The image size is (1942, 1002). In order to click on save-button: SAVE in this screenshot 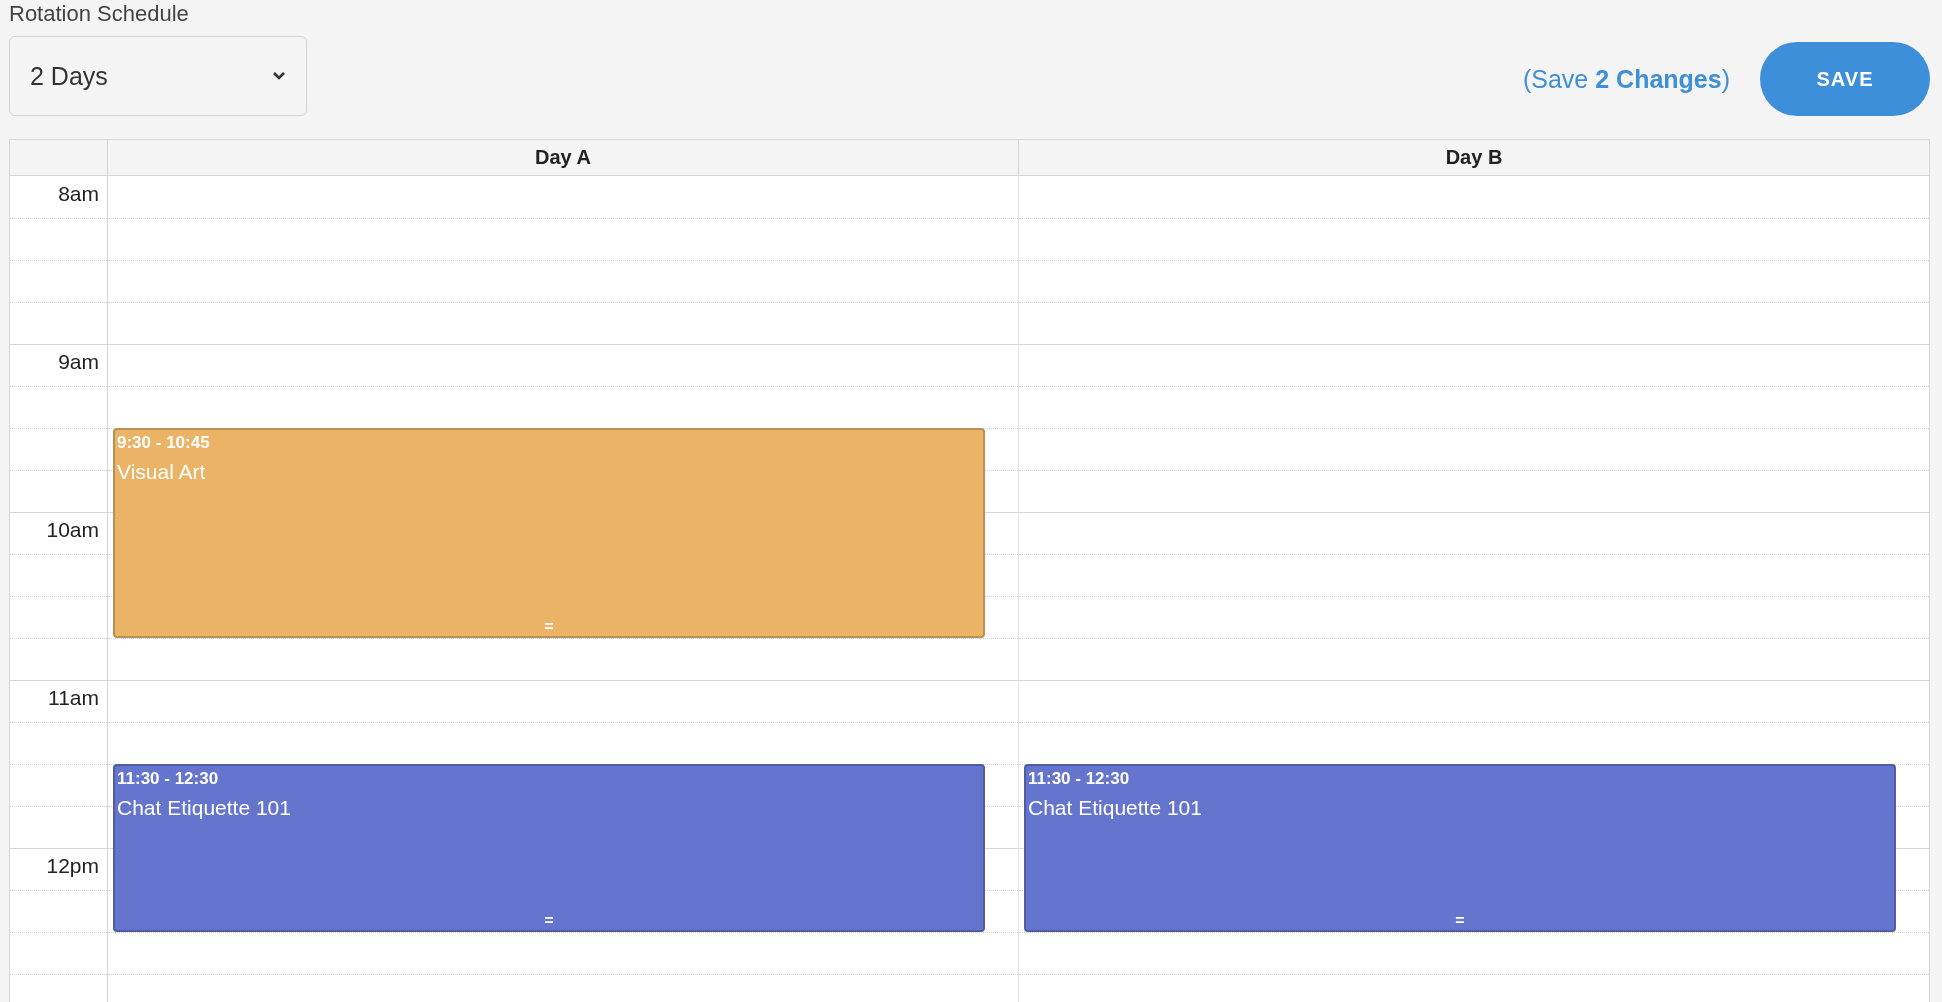, I will do `click(1845, 79)`.